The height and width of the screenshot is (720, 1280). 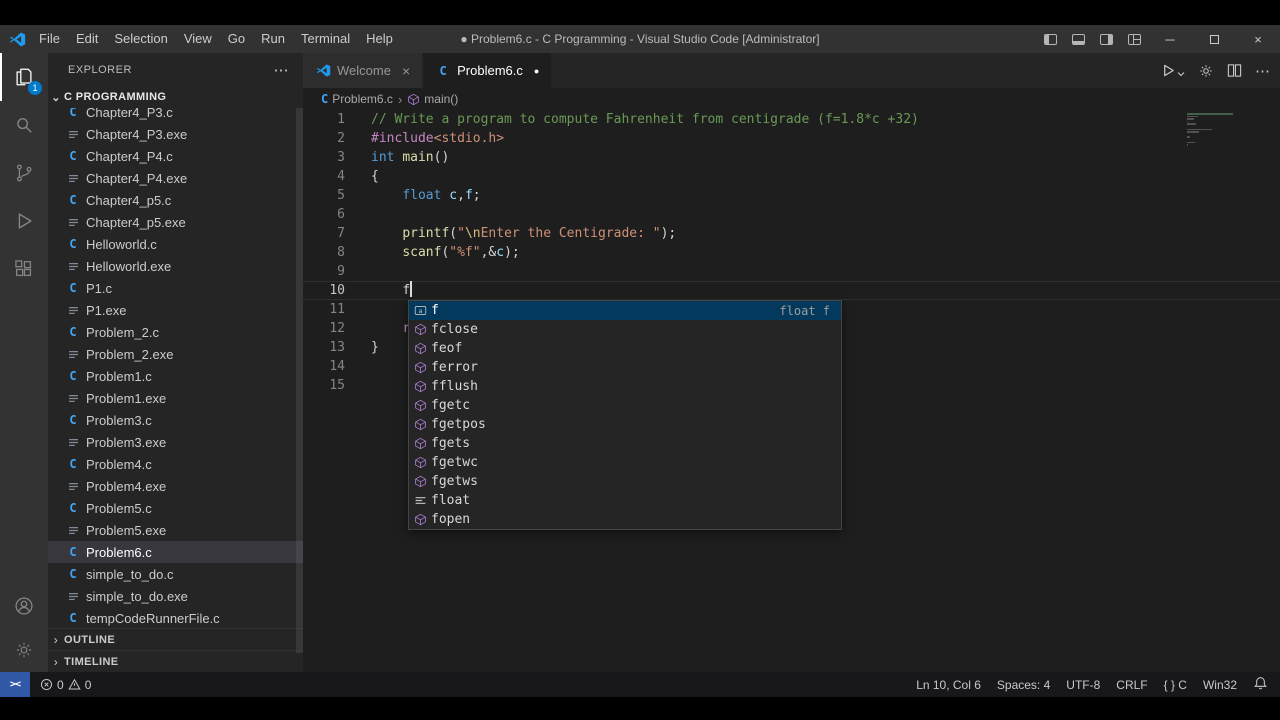 I want to click on code-line-6: 6, so click(x=791, y=214).